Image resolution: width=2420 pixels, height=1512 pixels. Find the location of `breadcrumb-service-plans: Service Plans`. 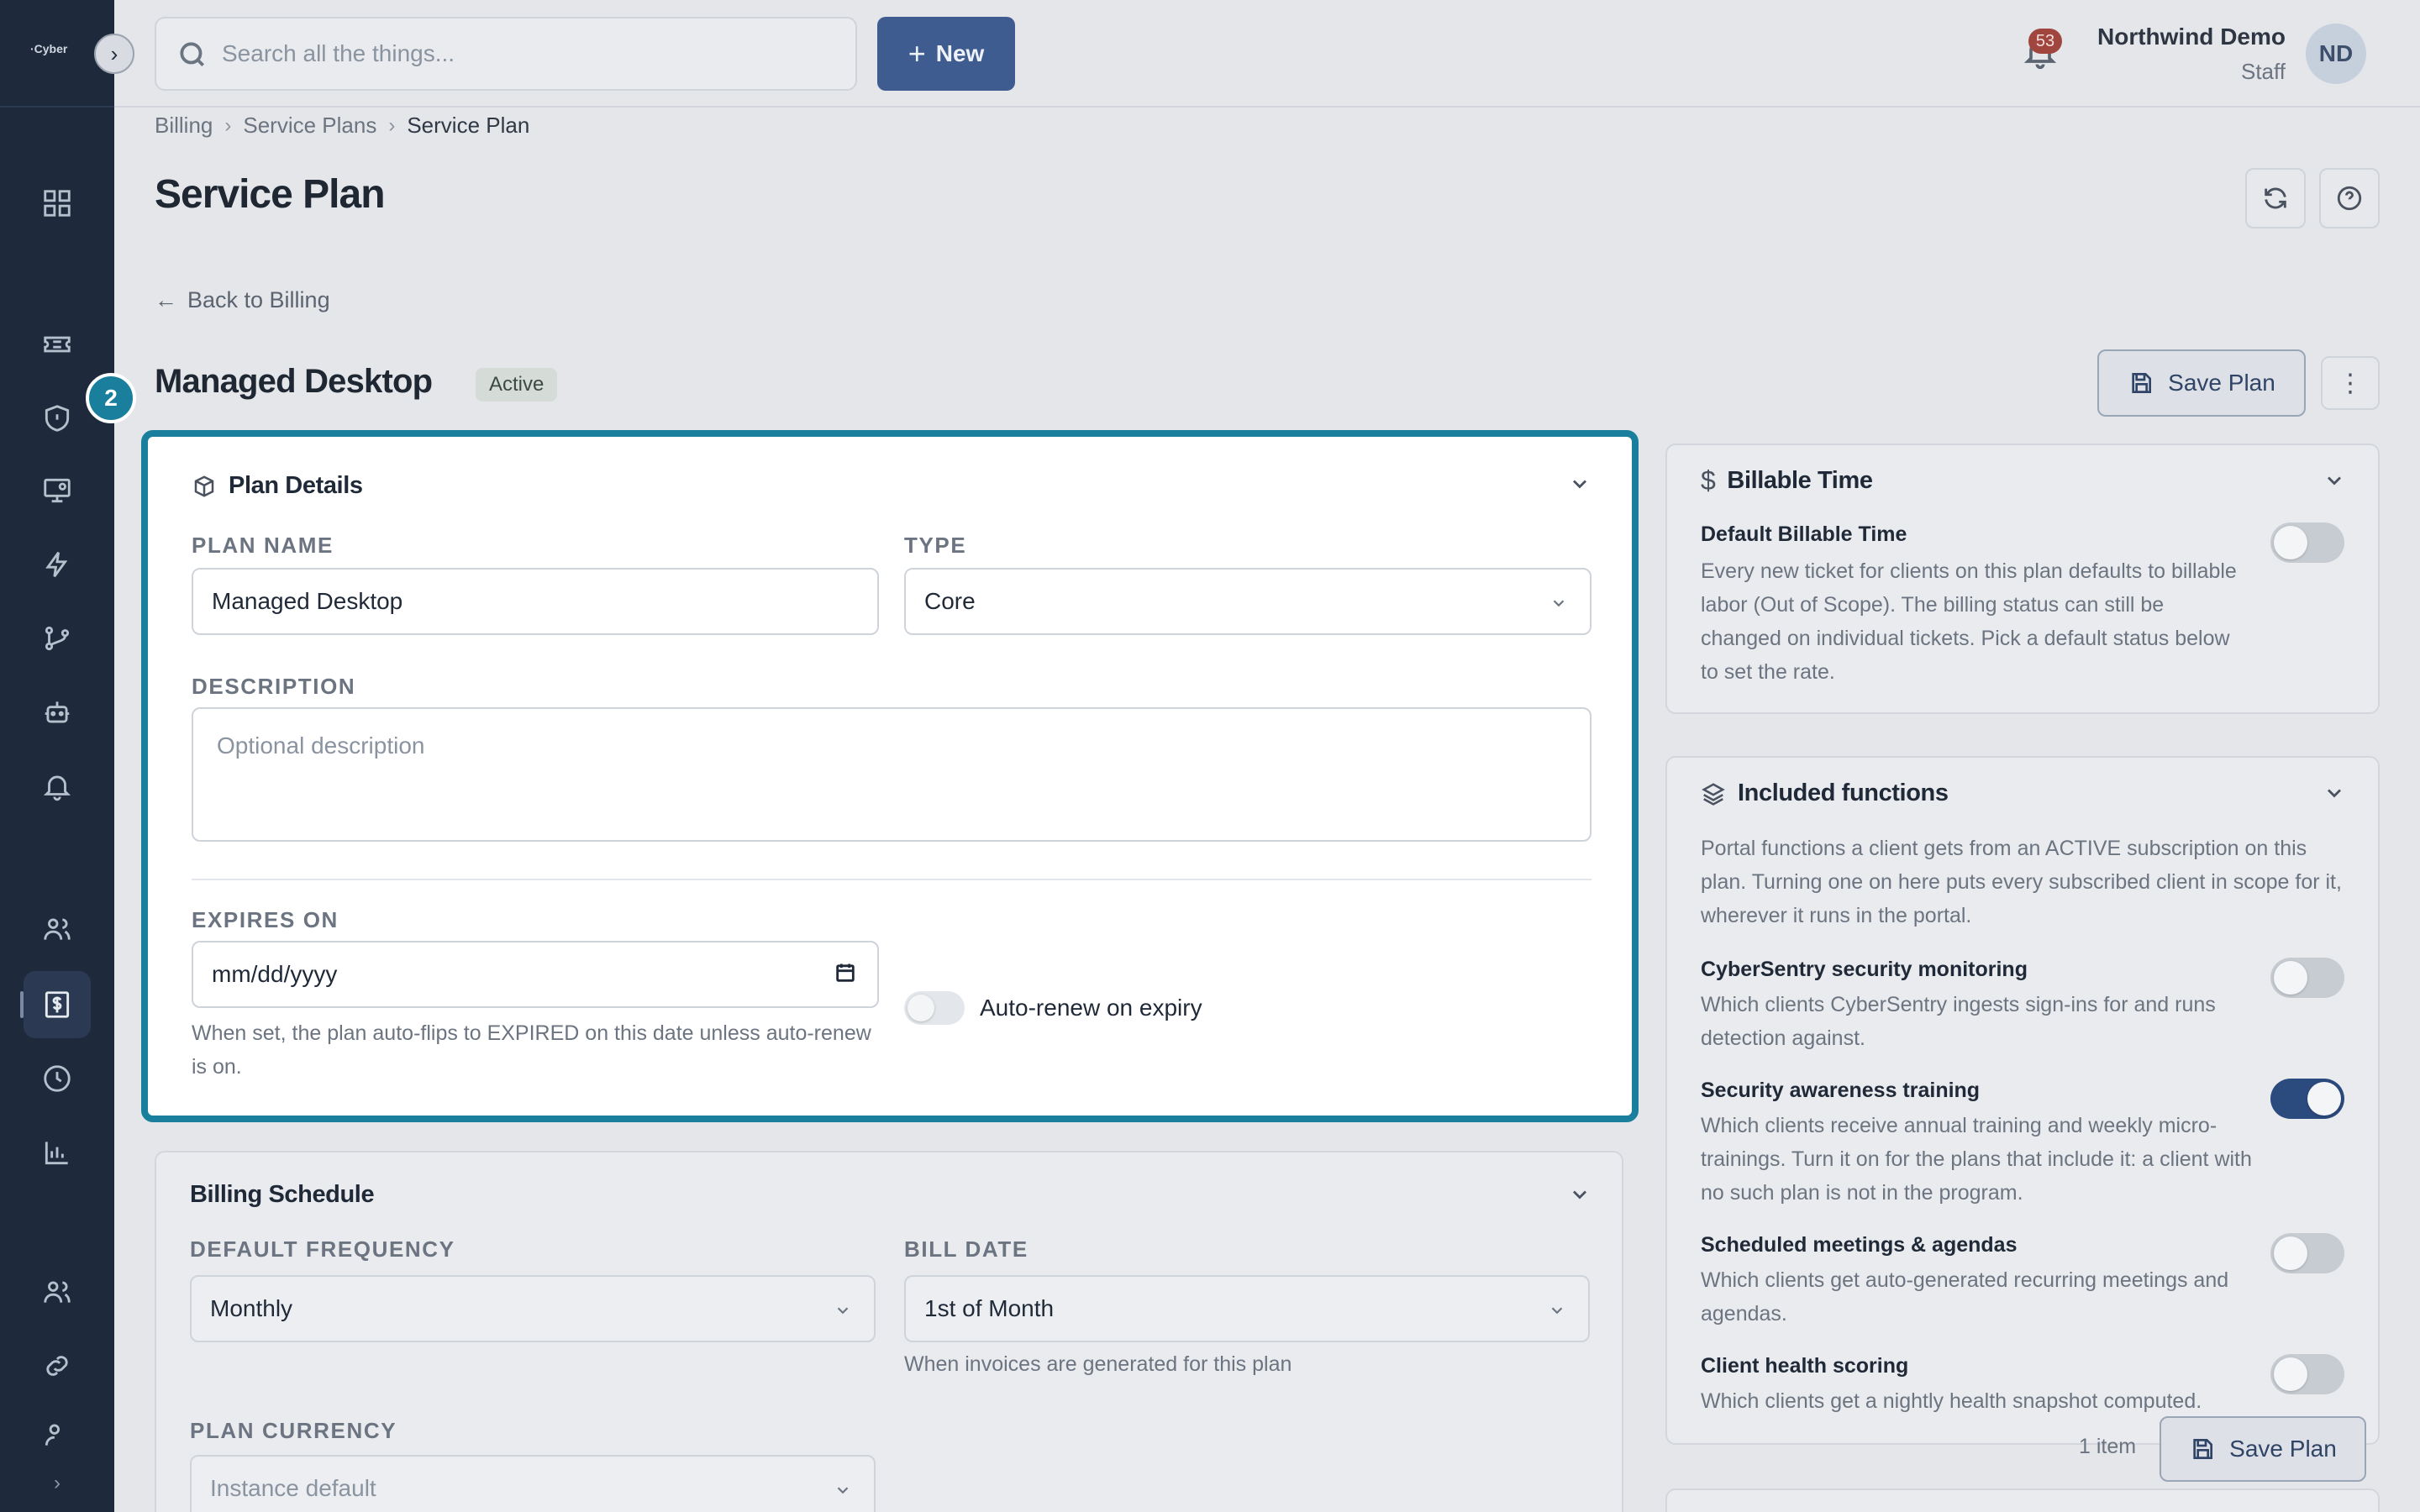

breadcrumb-service-plans: Service Plans is located at coordinates (309, 126).